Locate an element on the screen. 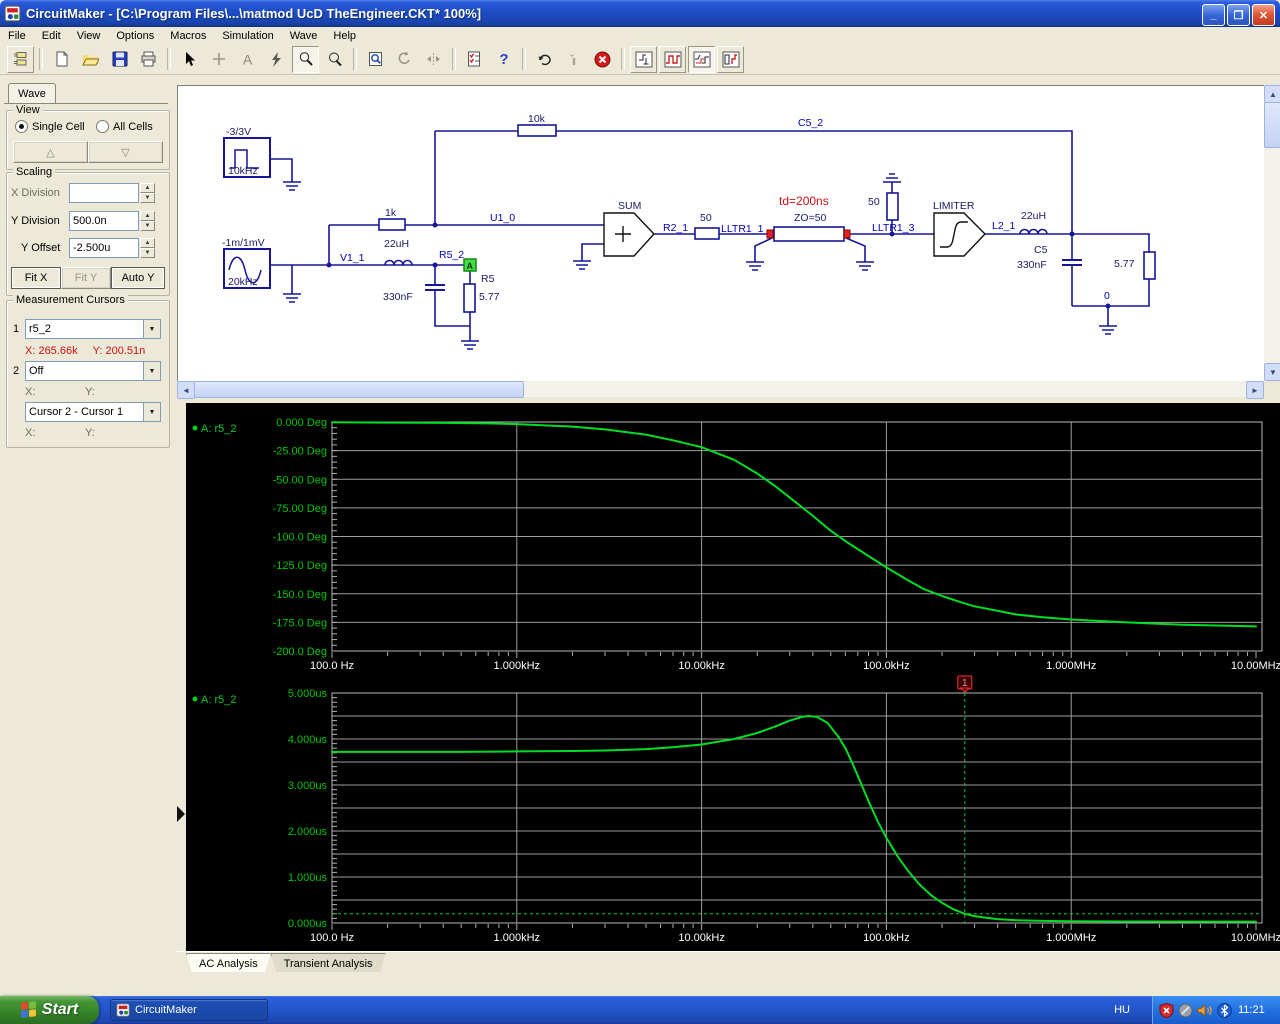  start-button: Start is located at coordinates (49, 1010).